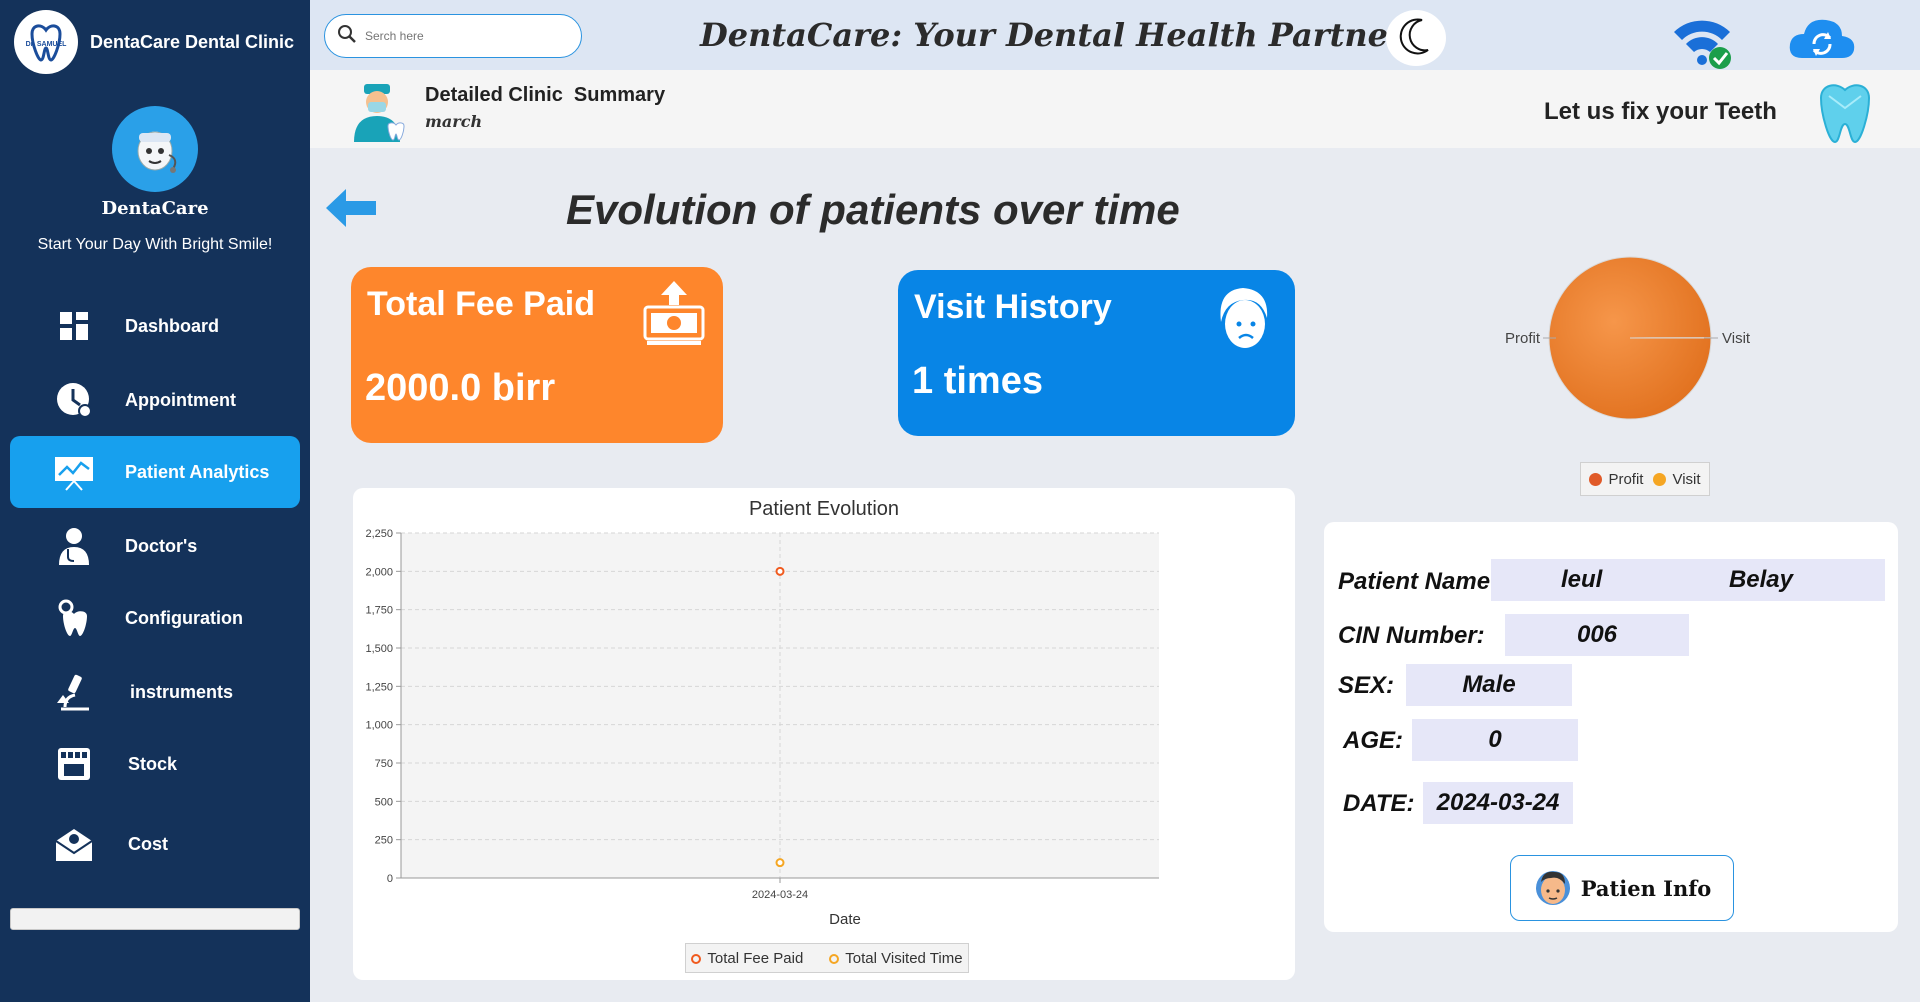  I want to click on profile-name: DentaCare, so click(155, 208).